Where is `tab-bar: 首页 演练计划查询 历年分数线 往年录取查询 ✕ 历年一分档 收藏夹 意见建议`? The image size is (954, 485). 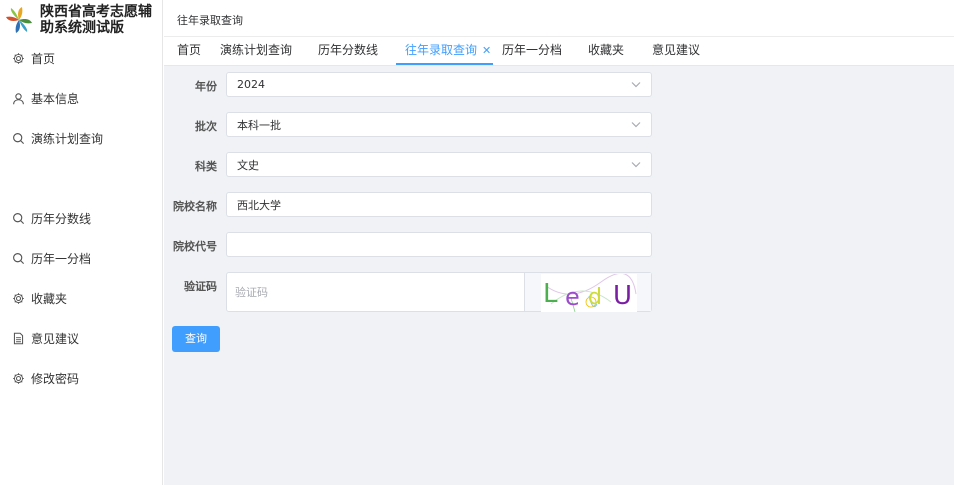
tab-bar: 首页 演练计划查询 历年分数线 往年录取查询 ✕ 历年一分档 收藏夹 意见建议 is located at coordinates (559, 51).